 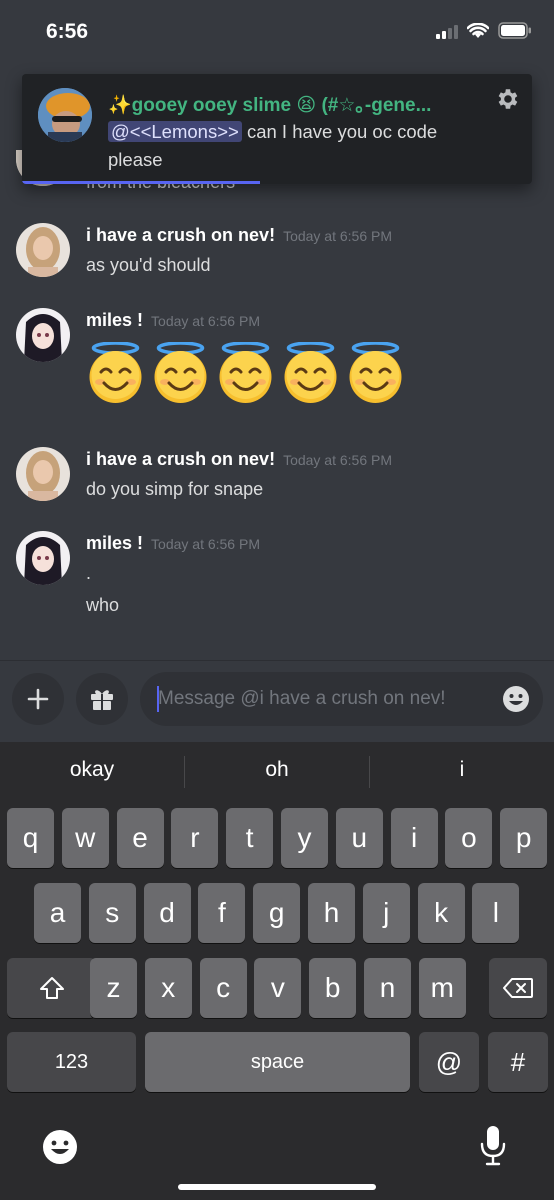 What do you see at coordinates (496, 913) in the screenshot?
I see `key-l: l` at bounding box center [496, 913].